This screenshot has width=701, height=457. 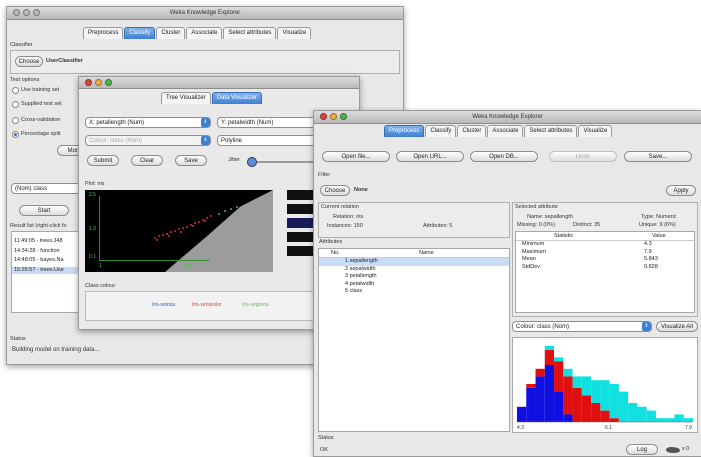 I want to click on chevron-updown-icon: ⇕, so click(x=205, y=140).